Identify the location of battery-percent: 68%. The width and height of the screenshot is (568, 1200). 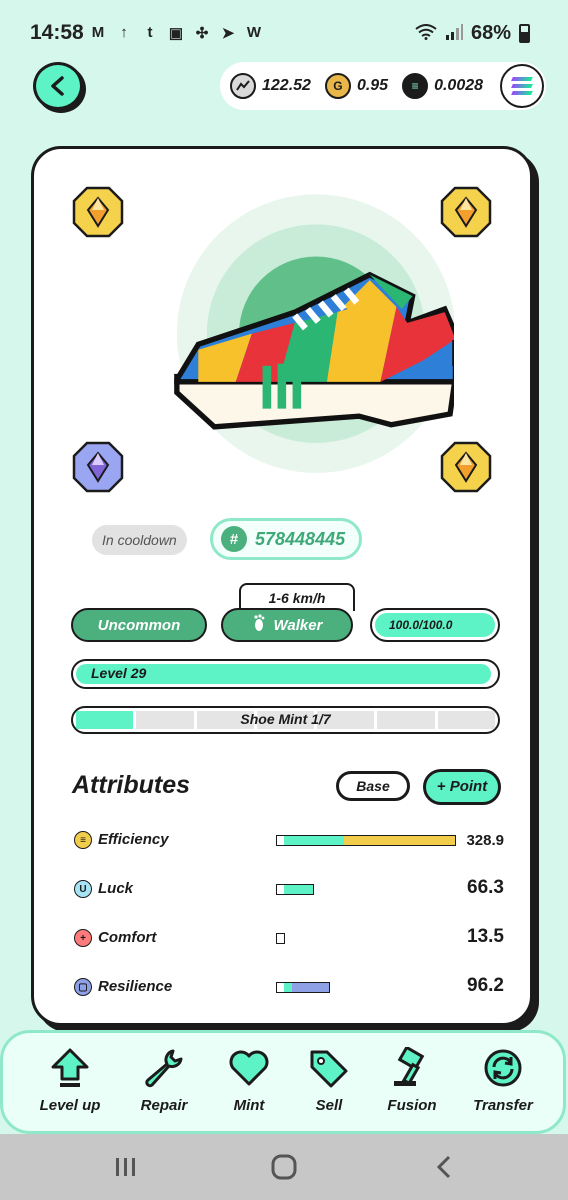
(490, 33).